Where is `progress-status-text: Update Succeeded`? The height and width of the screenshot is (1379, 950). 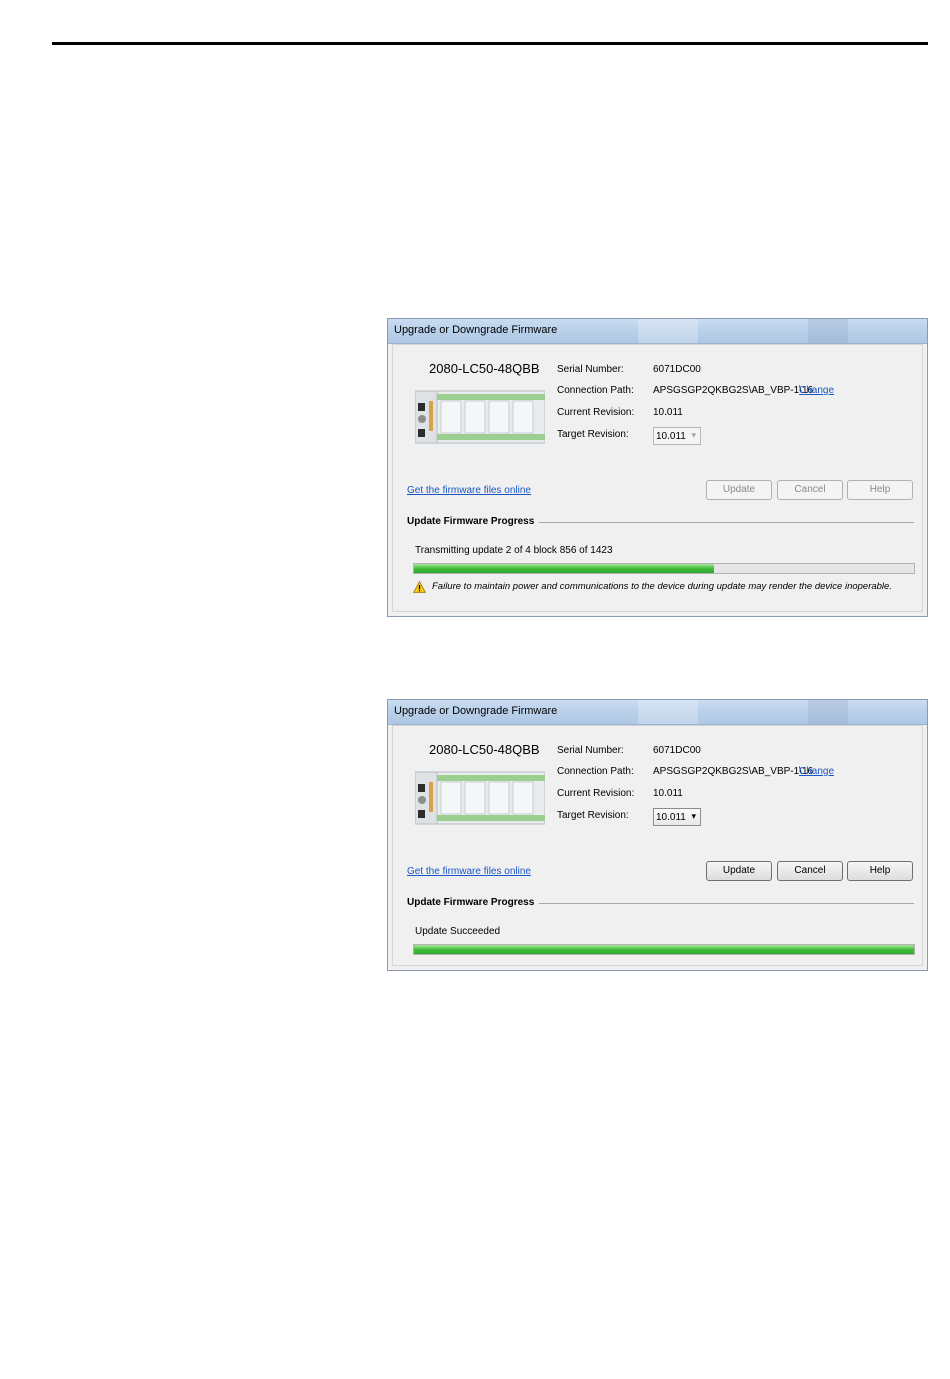 progress-status-text: Update Succeeded is located at coordinates (458, 931).